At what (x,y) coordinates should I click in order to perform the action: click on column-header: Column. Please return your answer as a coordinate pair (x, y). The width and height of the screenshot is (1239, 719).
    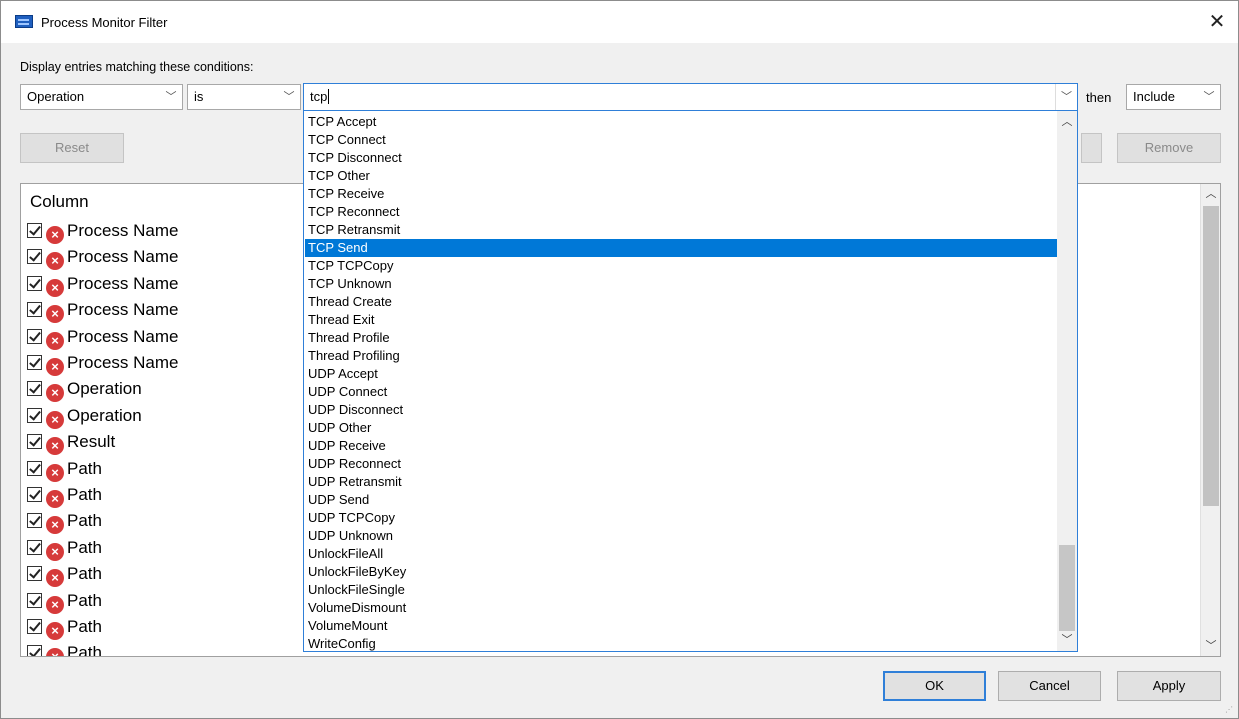
    Looking at the image, I should click on (59, 202).